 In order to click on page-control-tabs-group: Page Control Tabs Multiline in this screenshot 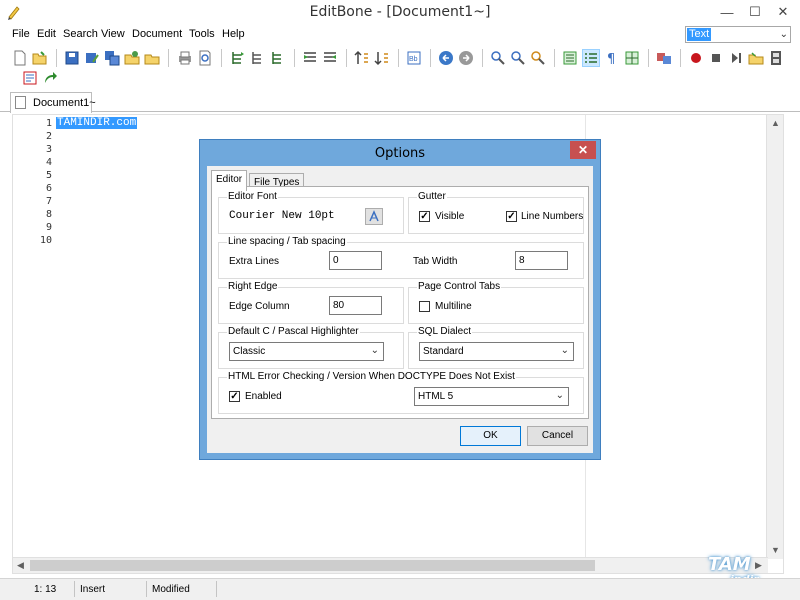, I will do `click(496, 302)`.